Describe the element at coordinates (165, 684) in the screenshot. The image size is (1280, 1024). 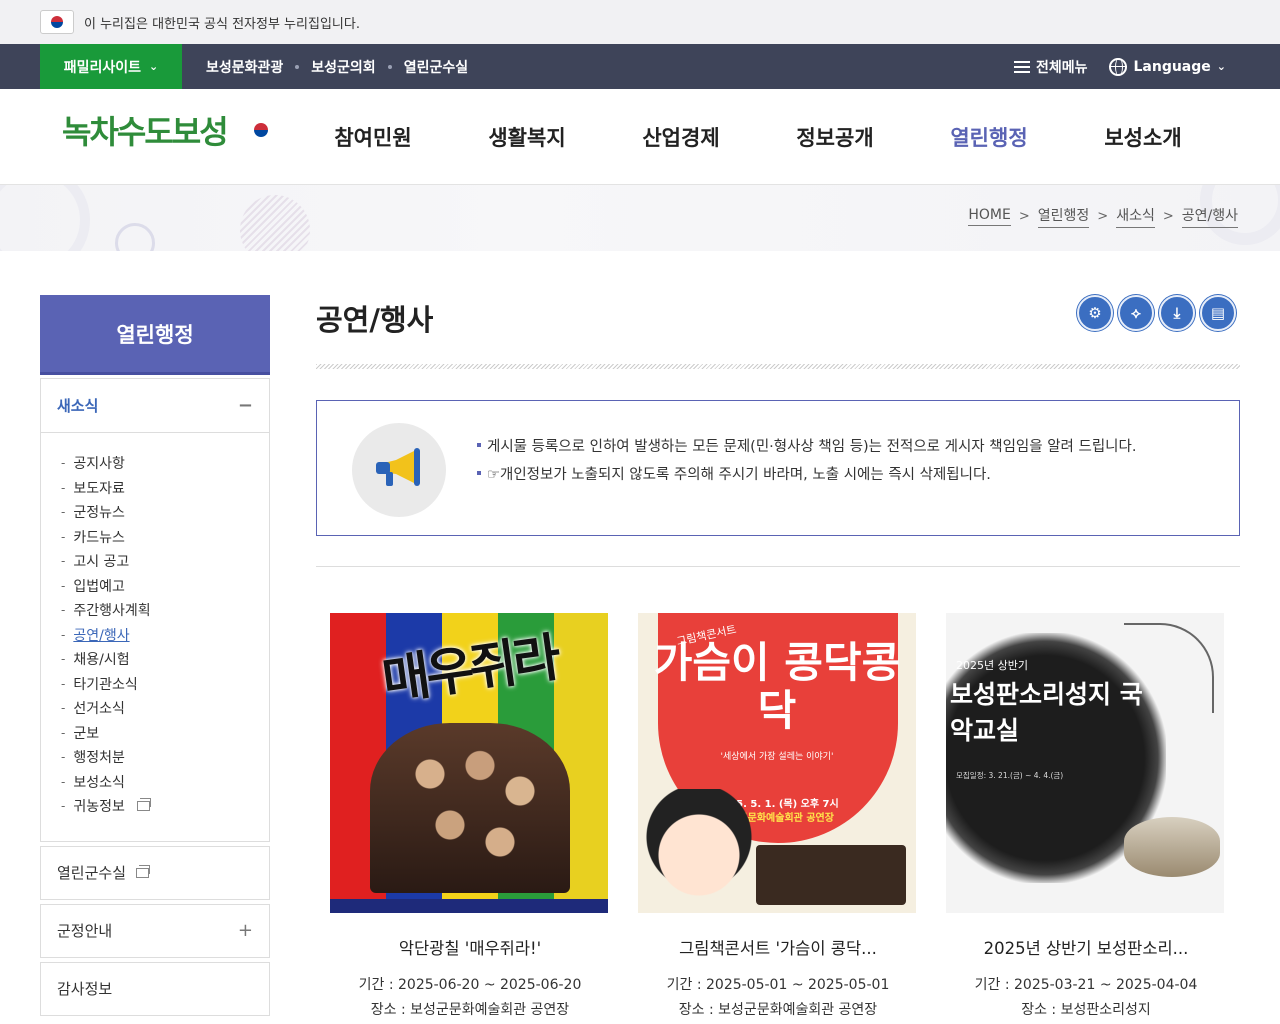
I see `sidebar-sub-item: 타기관소식` at that location.